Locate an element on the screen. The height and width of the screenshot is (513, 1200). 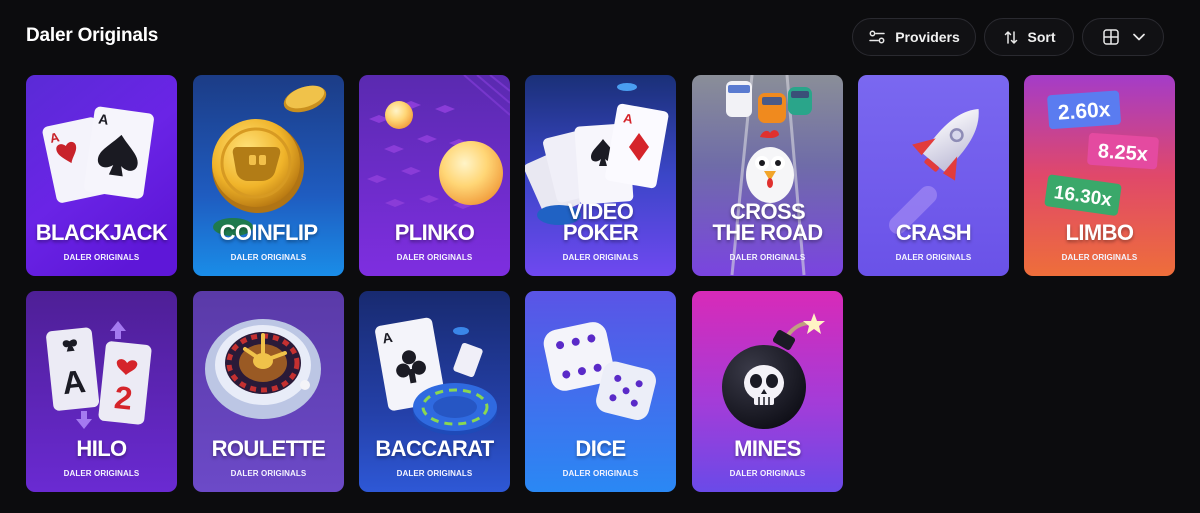
game-title-line-2: POKER is located at coordinates (600, 232).